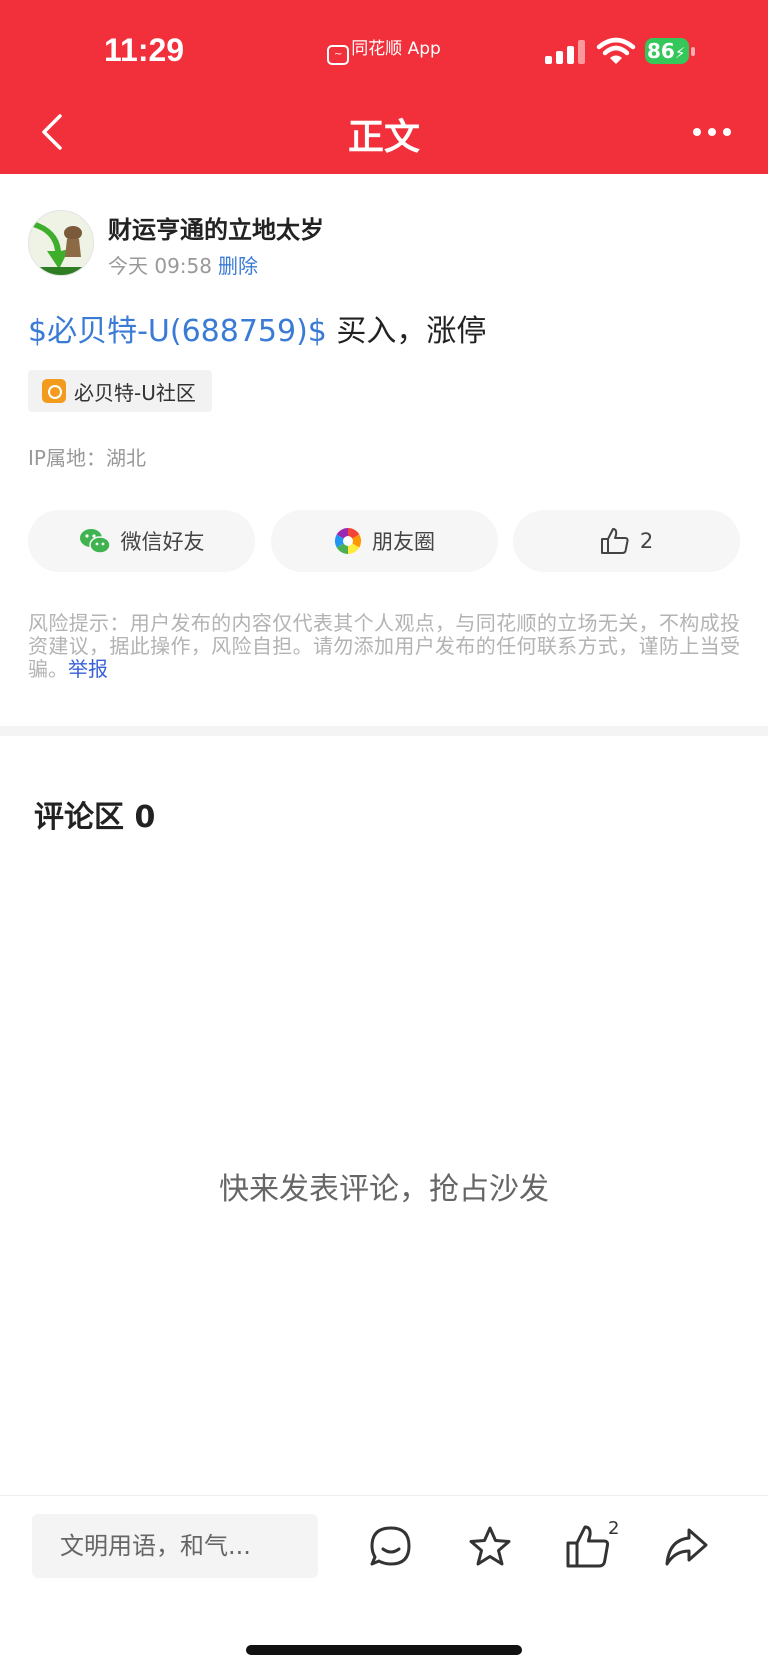  I want to click on avatar-image, so click(61, 243).